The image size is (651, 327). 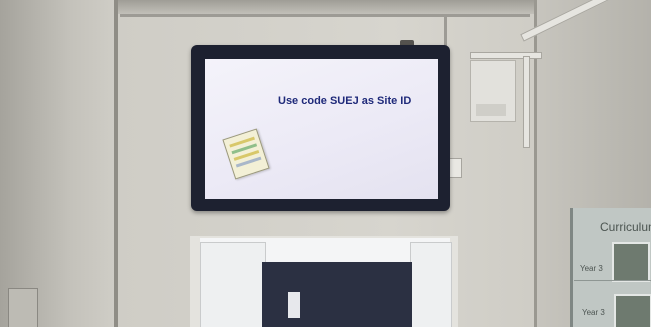 I want to click on screen-message: Use code SUEJ as Site ID, so click(x=345, y=101).